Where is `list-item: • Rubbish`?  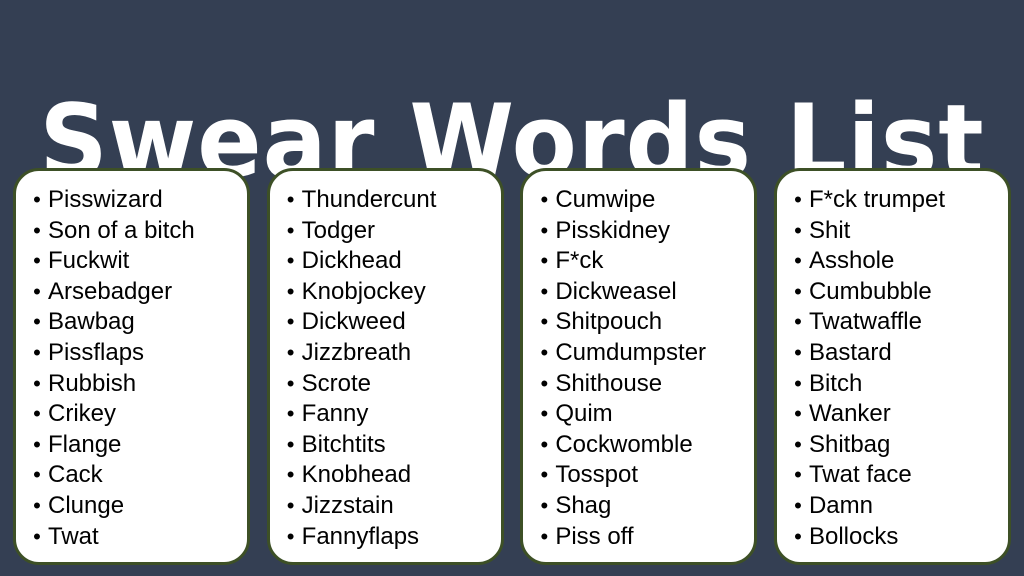
list-item: • Rubbish is located at coordinates (132, 384).